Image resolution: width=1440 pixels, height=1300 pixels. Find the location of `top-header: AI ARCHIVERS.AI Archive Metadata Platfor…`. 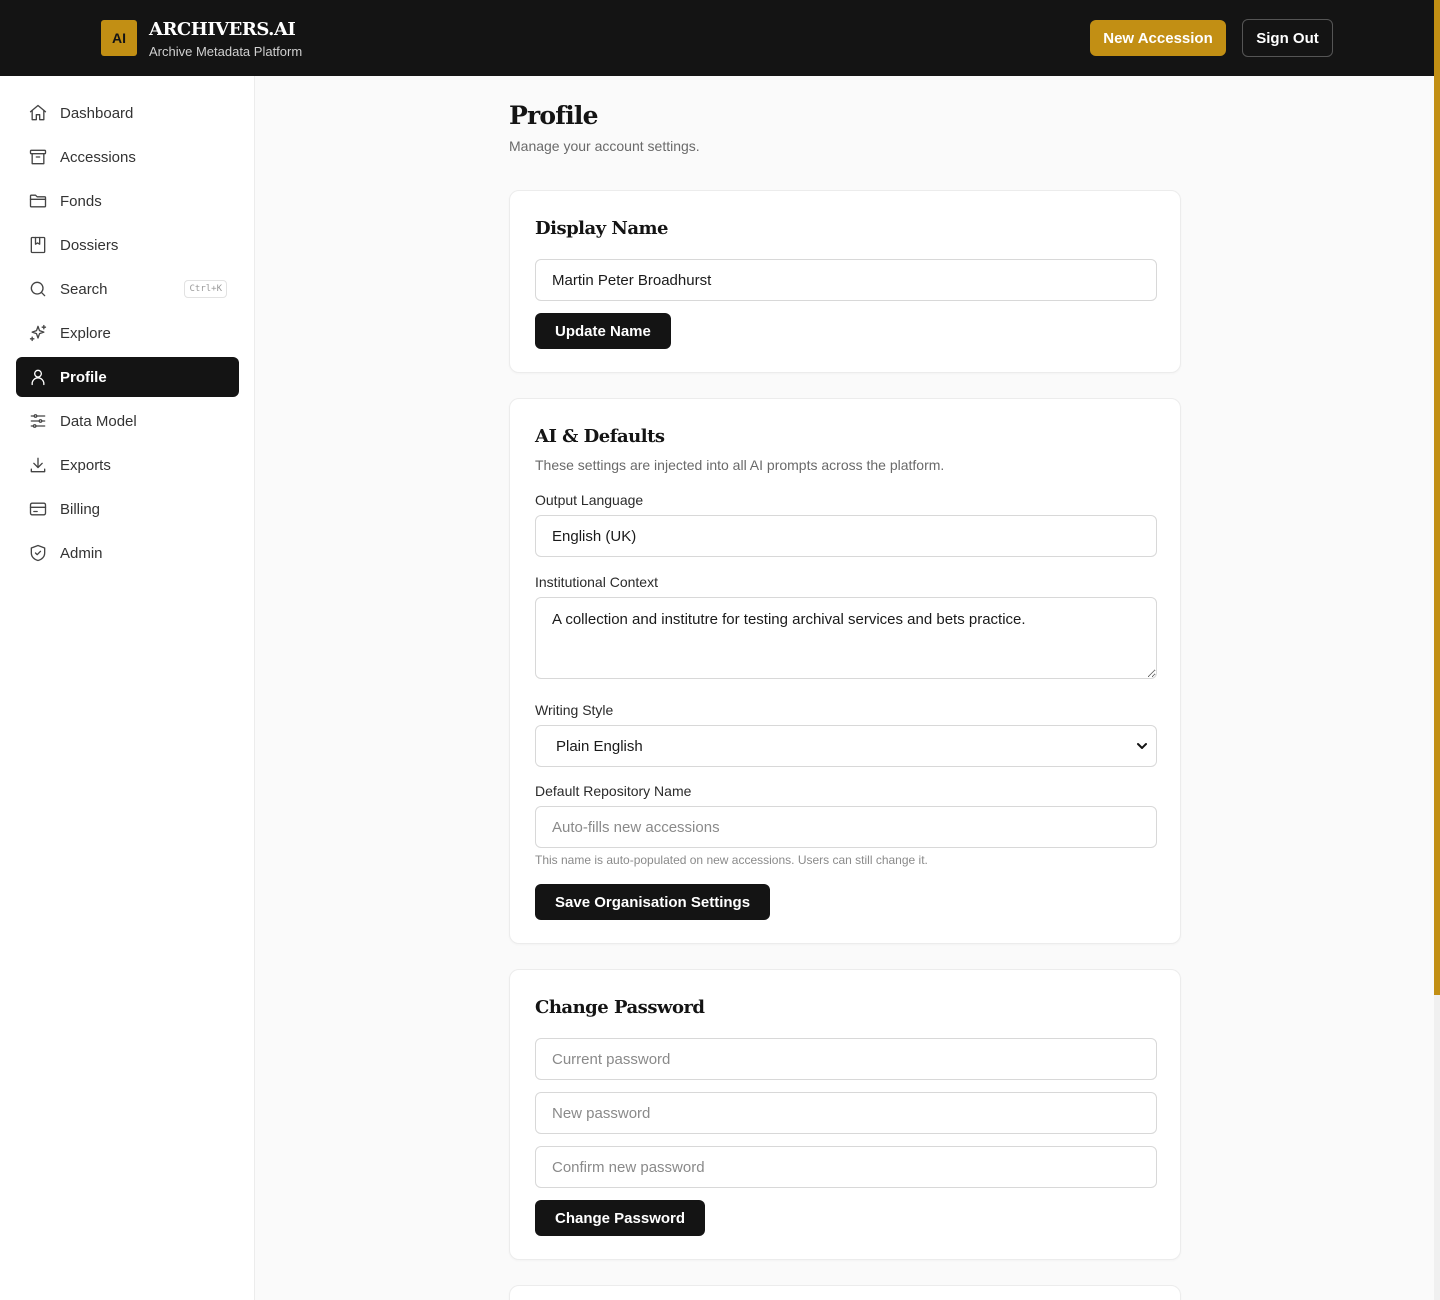

top-header: AI ARCHIVERS.AI Archive Metadata Platfor… is located at coordinates (717, 38).